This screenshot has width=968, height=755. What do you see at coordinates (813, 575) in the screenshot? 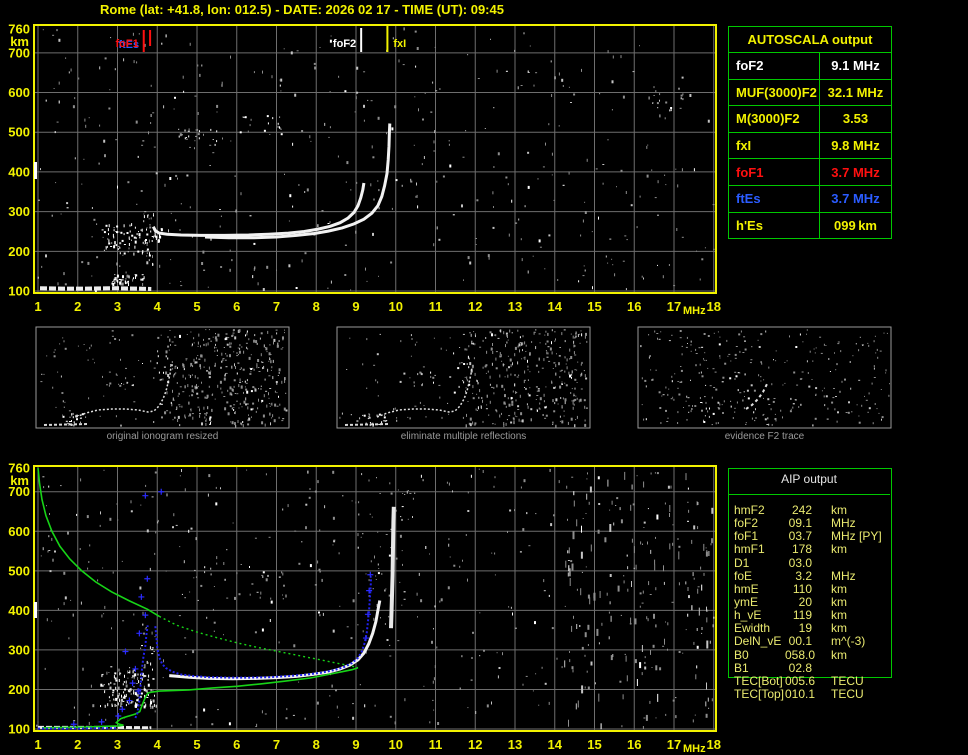
I see `aip-row: foE 3.2 MHz` at bounding box center [813, 575].